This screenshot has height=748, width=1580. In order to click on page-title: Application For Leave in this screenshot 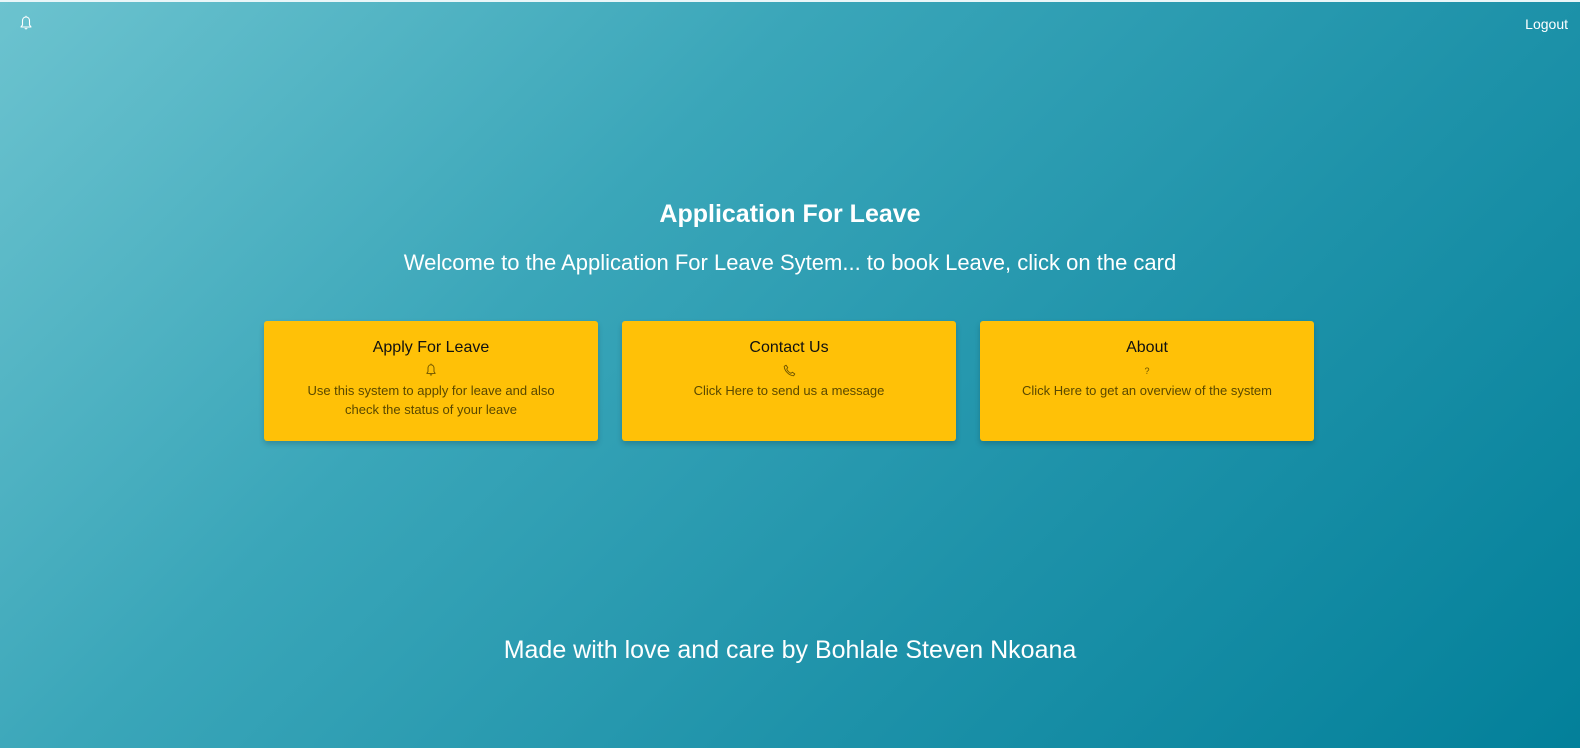, I will do `click(790, 214)`.